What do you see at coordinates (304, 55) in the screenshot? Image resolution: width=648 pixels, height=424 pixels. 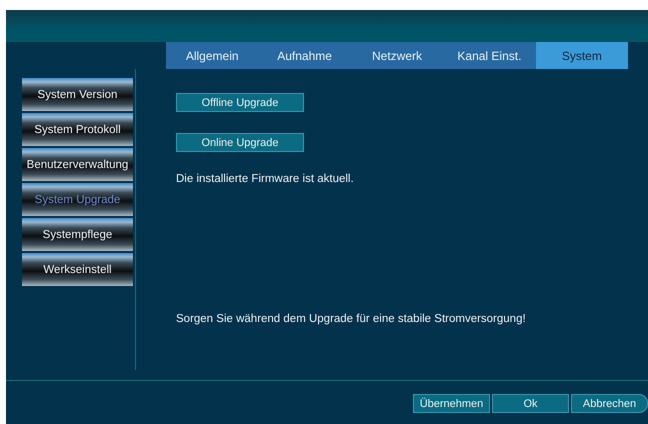 I see `tab: Aufnahme` at bounding box center [304, 55].